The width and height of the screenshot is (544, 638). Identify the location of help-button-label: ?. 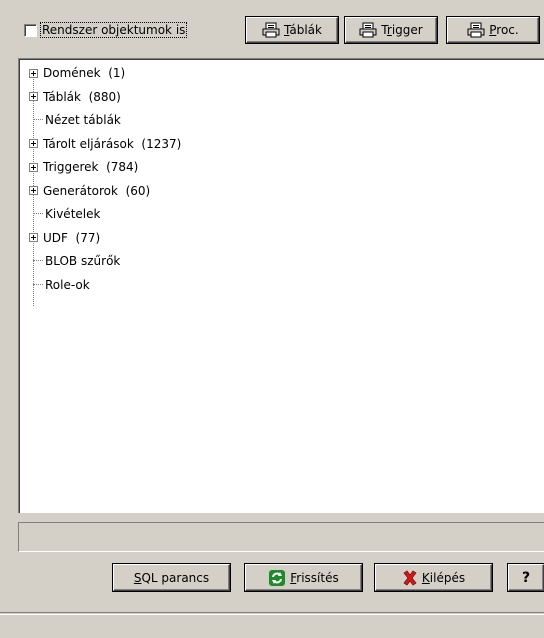
(526, 577).